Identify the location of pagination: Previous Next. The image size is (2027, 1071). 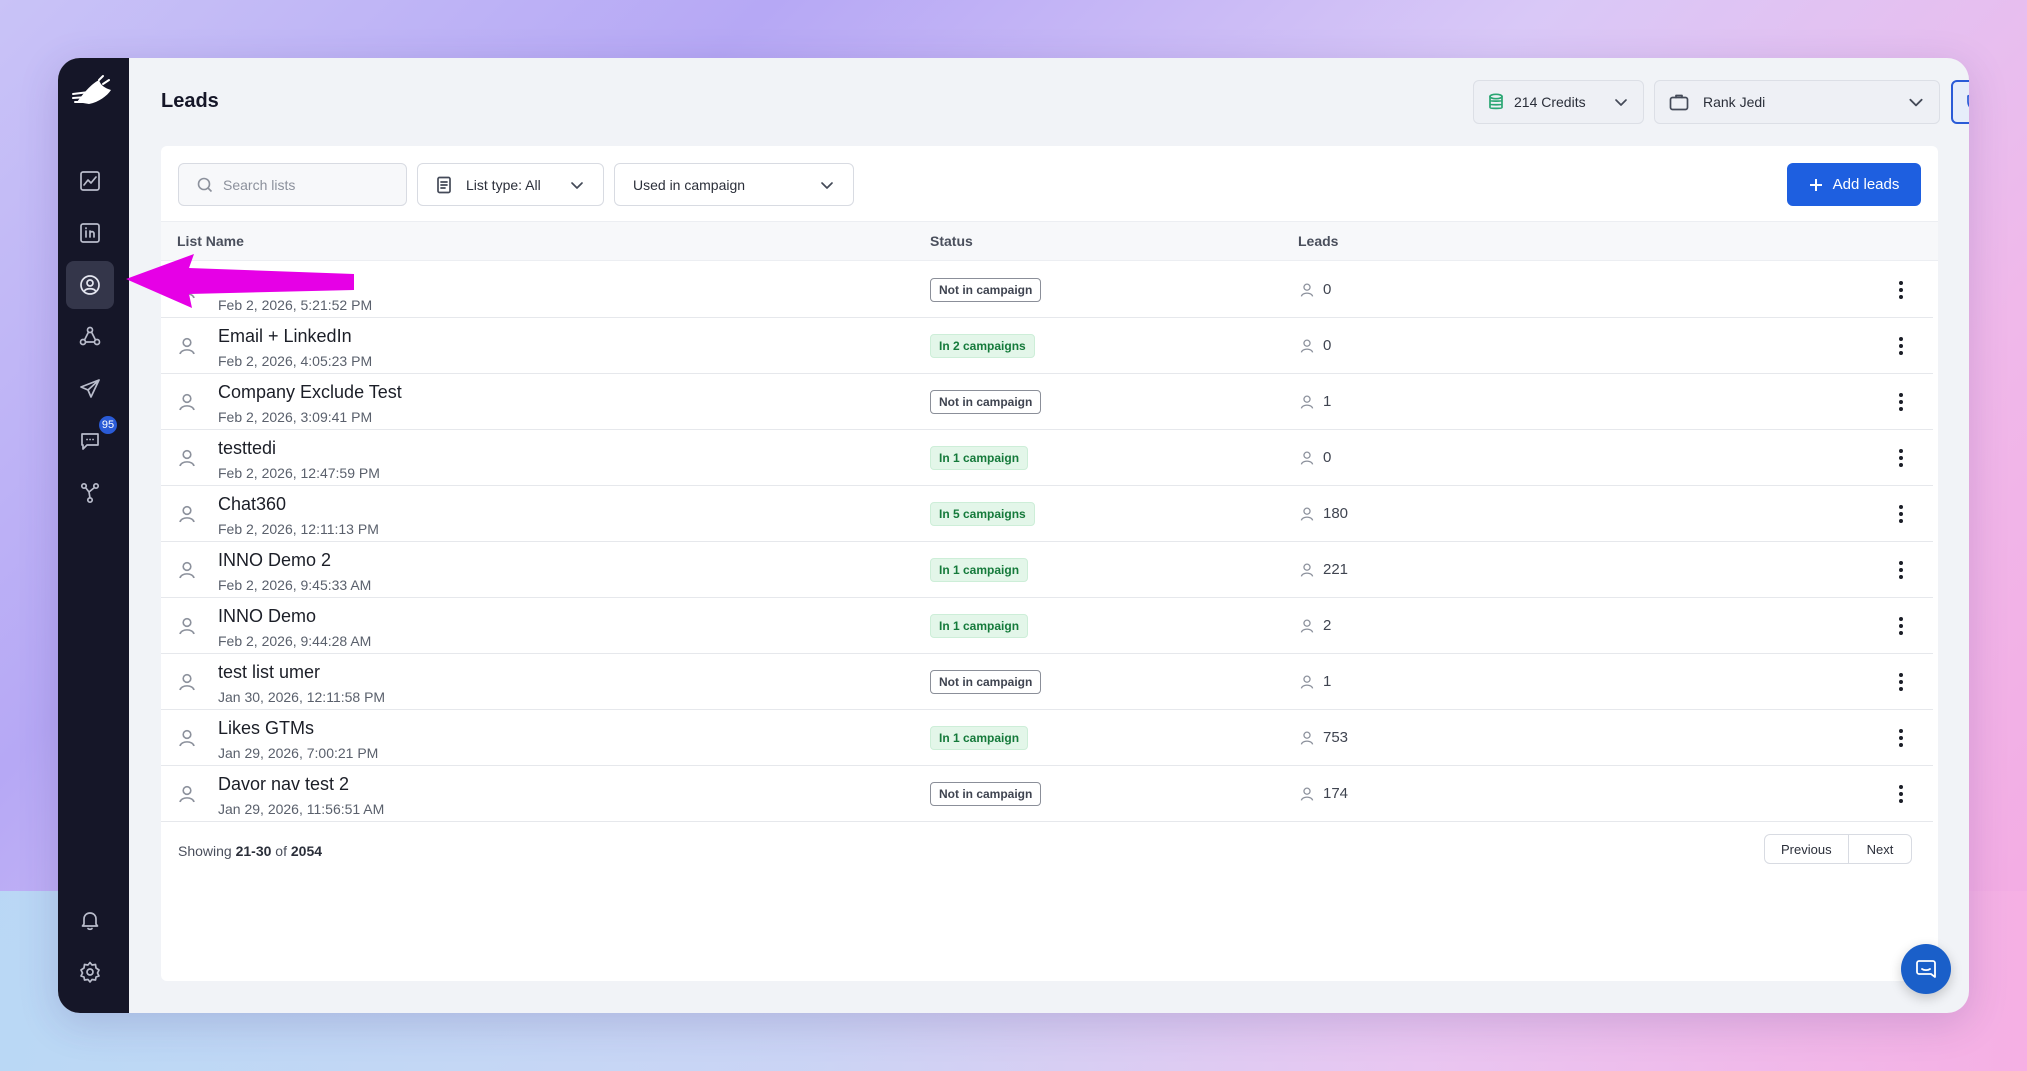
(1838, 849).